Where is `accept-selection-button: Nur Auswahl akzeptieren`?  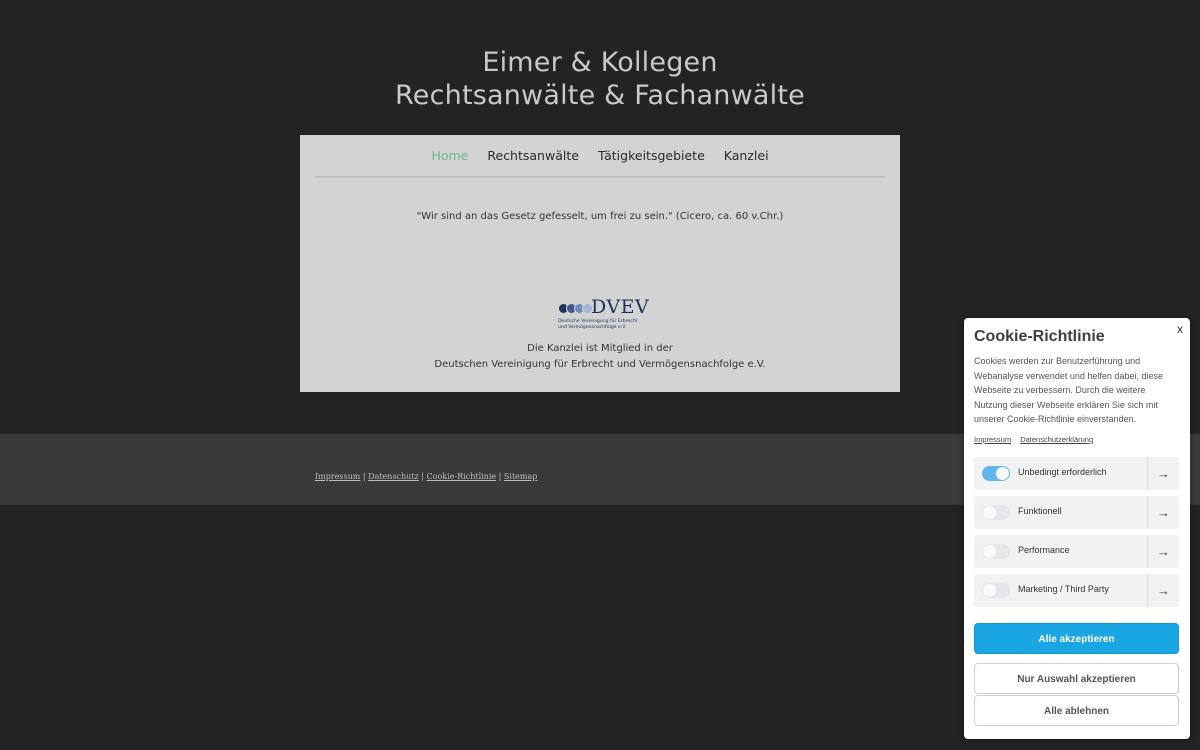
accept-selection-button: Nur Auswahl akzeptieren is located at coordinates (1076, 678).